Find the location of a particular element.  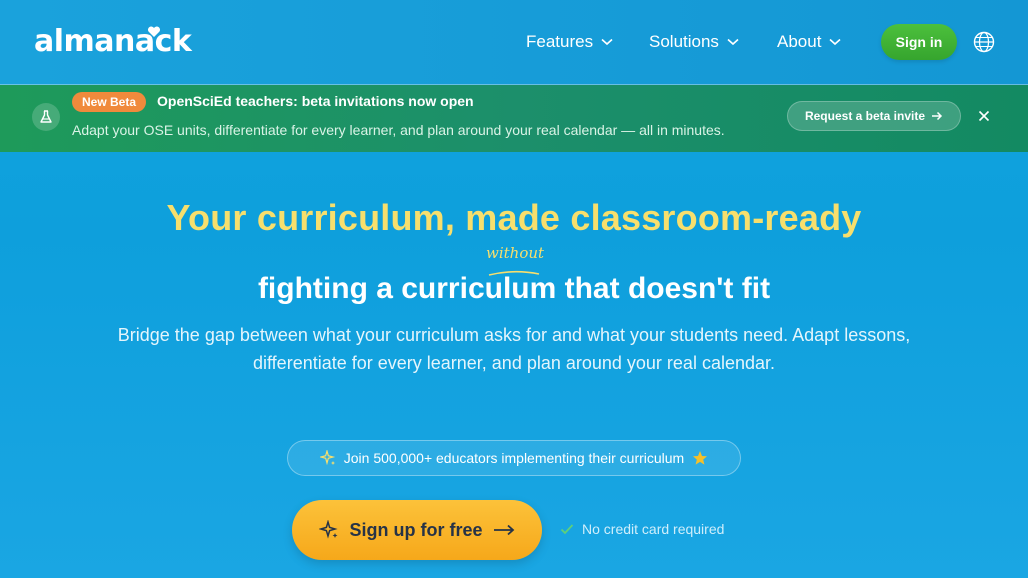

signin-button: Sign in is located at coordinates (919, 42).